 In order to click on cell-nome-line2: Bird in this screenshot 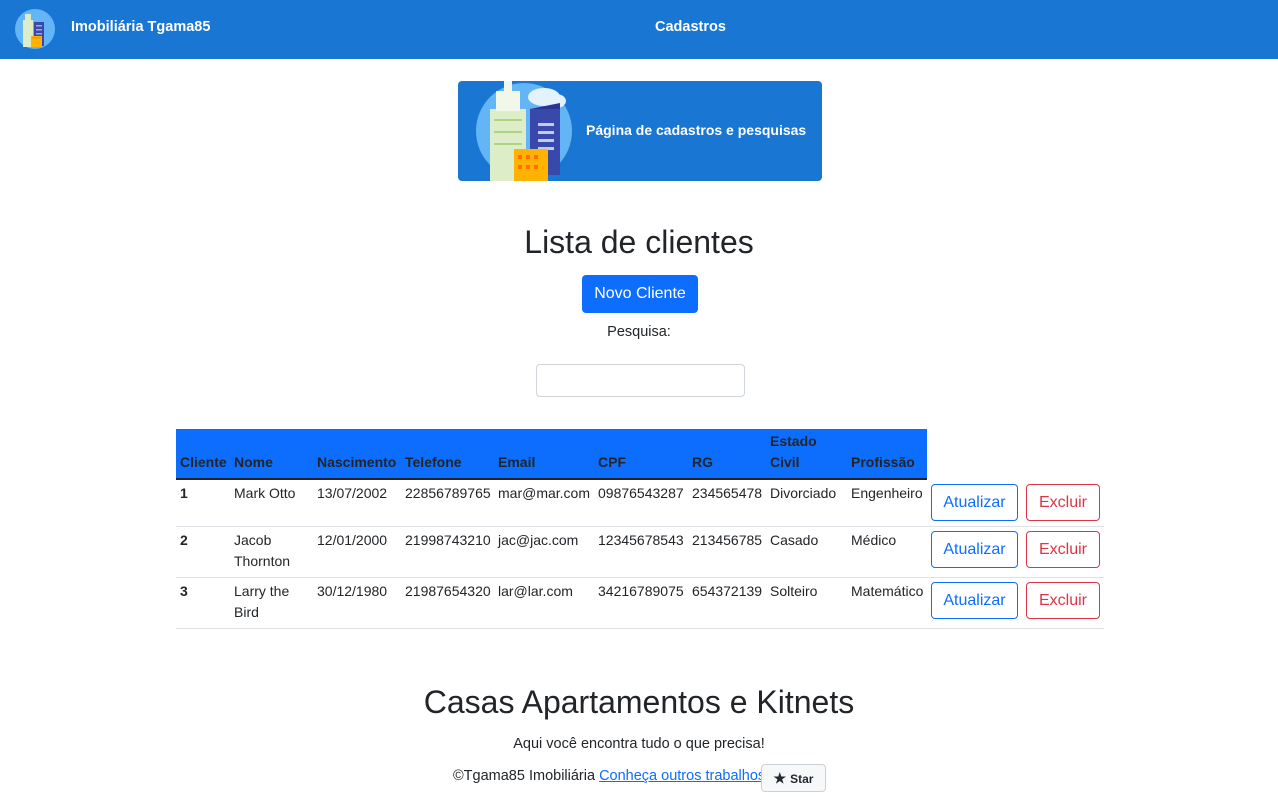, I will do `click(246, 612)`.